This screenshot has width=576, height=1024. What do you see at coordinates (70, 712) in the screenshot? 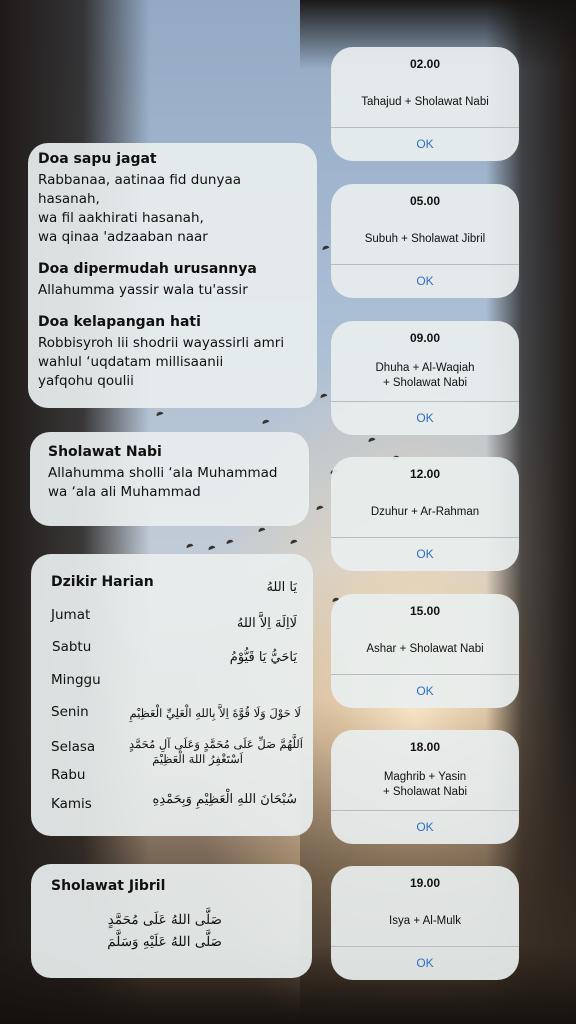
I see `dzikir-day-senin: Senin` at bounding box center [70, 712].